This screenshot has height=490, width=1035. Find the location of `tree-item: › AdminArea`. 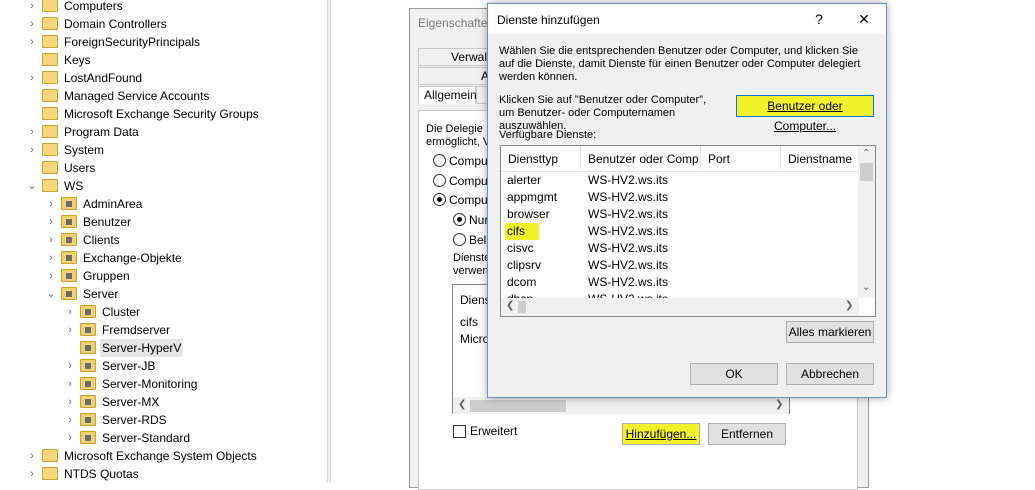

tree-item: › AdminArea is located at coordinates (163, 204).